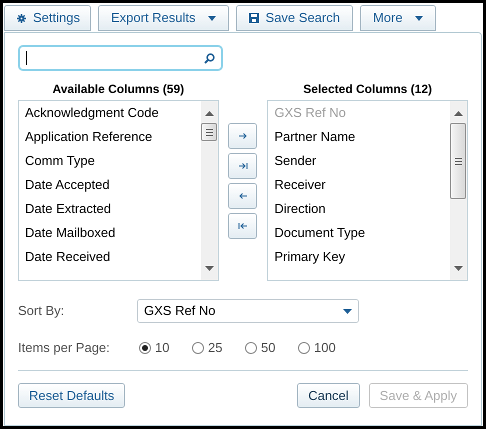 This screenshot has height=429, width=486. I want to click on list-item: Acknowledgment Code, so click(113, 113).